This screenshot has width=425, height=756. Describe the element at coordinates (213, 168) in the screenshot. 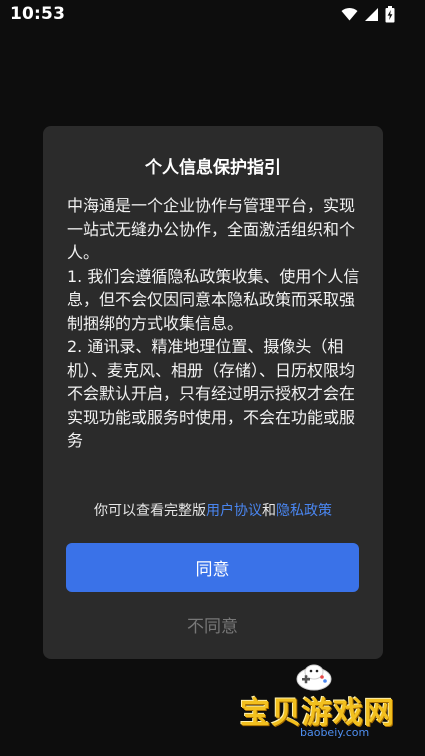

I see `dialog-title: 个人信息保护指引` at that location.